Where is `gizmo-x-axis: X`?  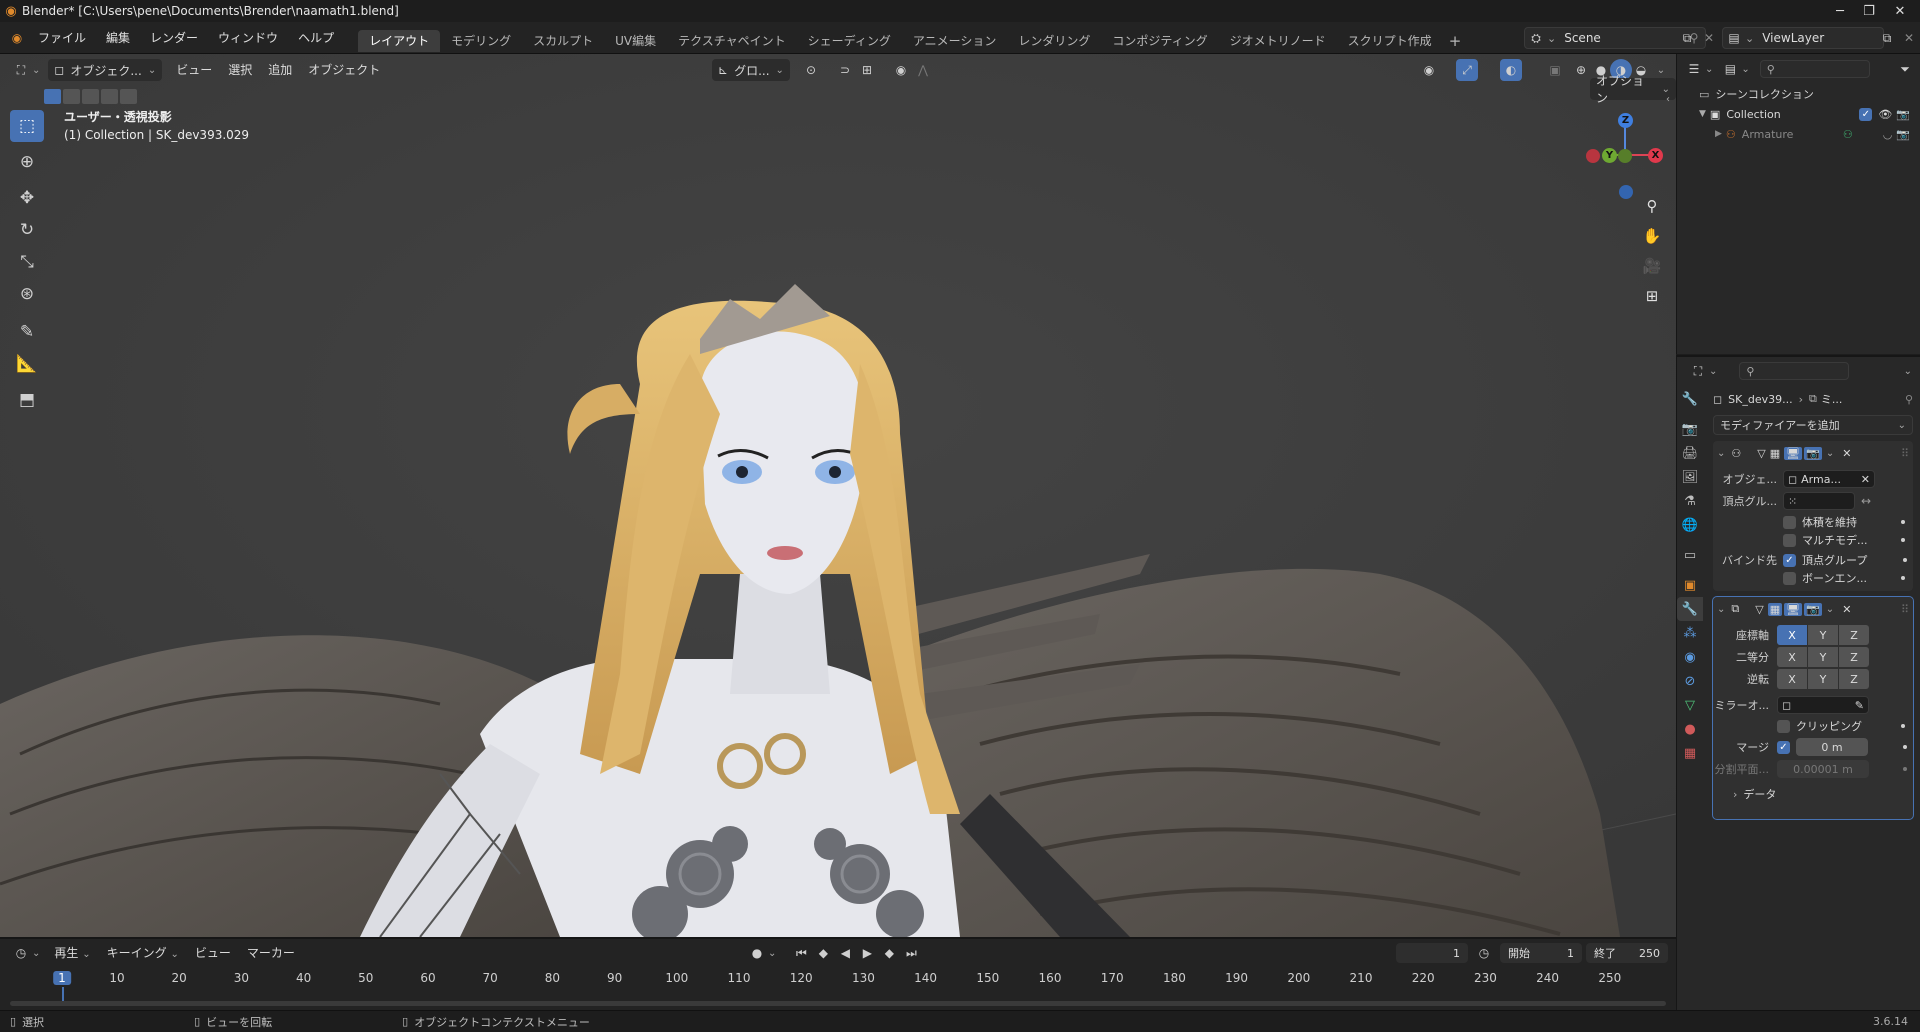 gizmo-x-axis: X is located at coordinates (1655, 155).